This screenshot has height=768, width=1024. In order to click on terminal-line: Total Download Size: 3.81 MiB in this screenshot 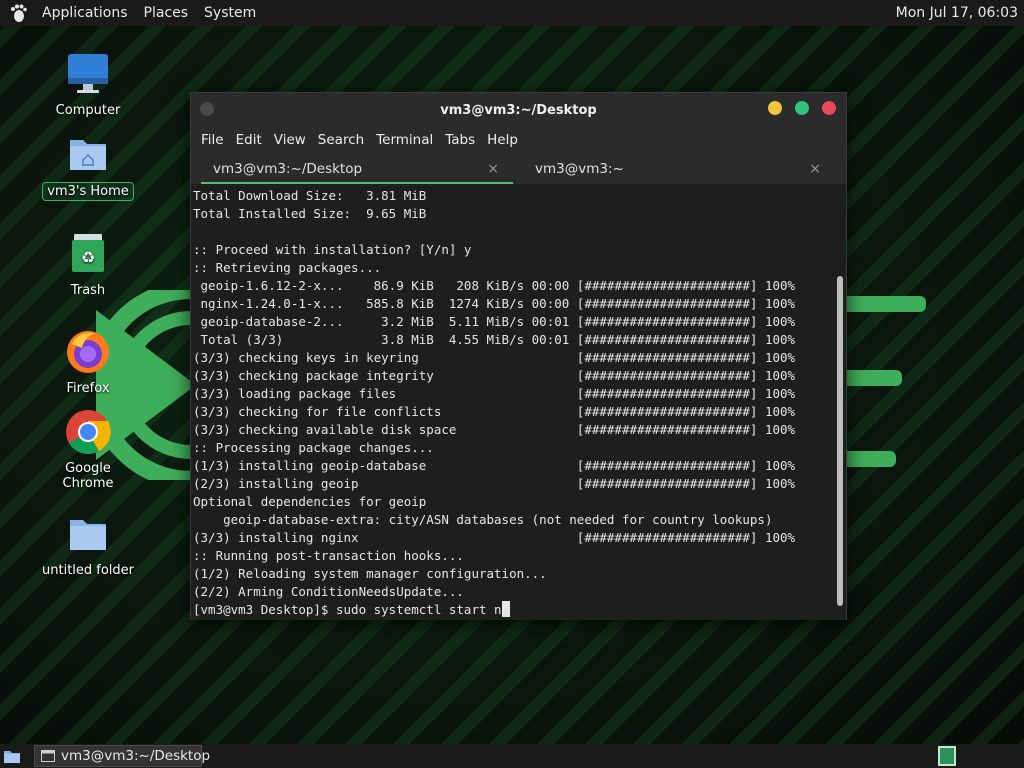, I will do `click(310, 195)`.